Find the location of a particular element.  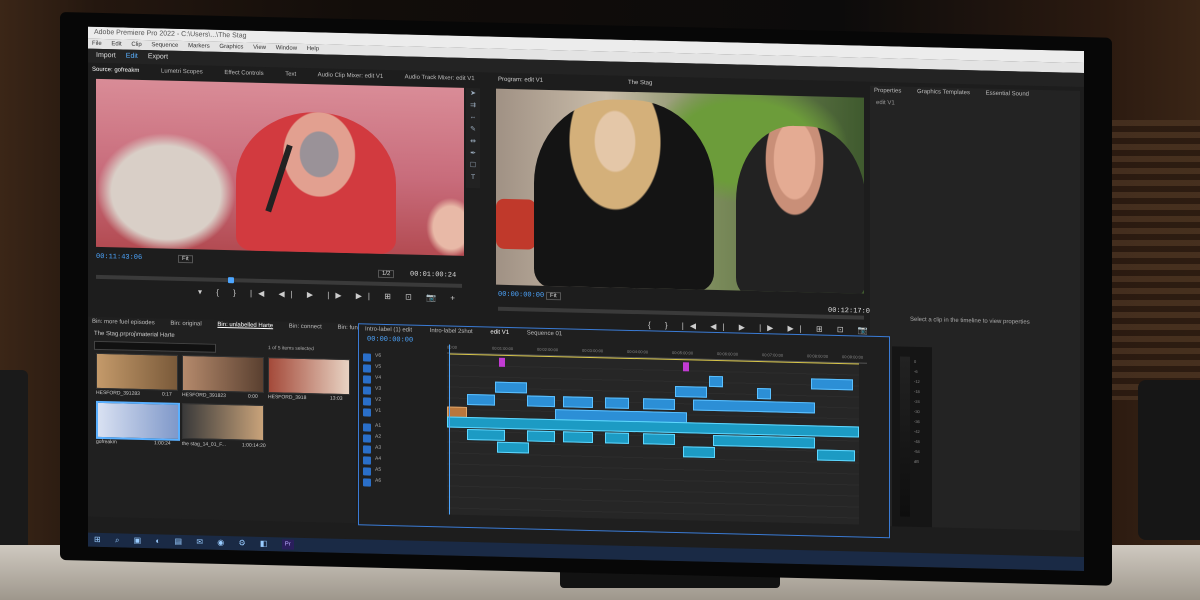

tab-graphics-templates: Graphics Templates is located at coordinates (943, 92).